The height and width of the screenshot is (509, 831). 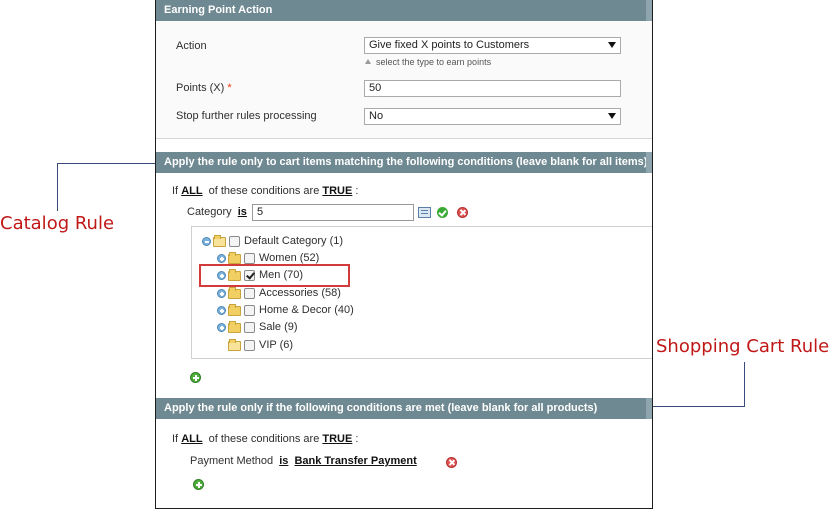 I want to click on conditions-condition-line: If ALL of these conditions are TRUE :, so click(x=265, y=439).